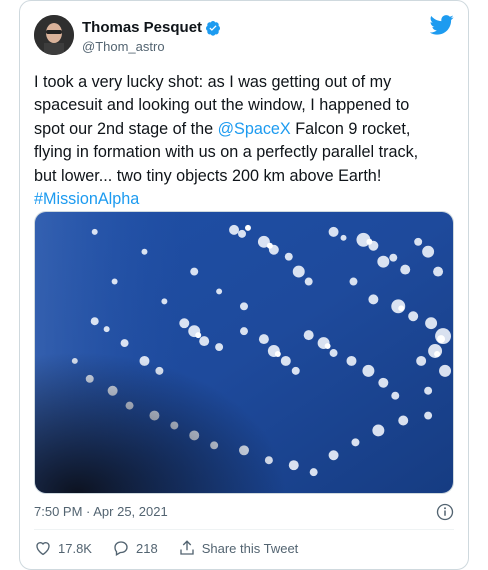  I want to click on author-handle: @Thom_astro, so click(151, 47).